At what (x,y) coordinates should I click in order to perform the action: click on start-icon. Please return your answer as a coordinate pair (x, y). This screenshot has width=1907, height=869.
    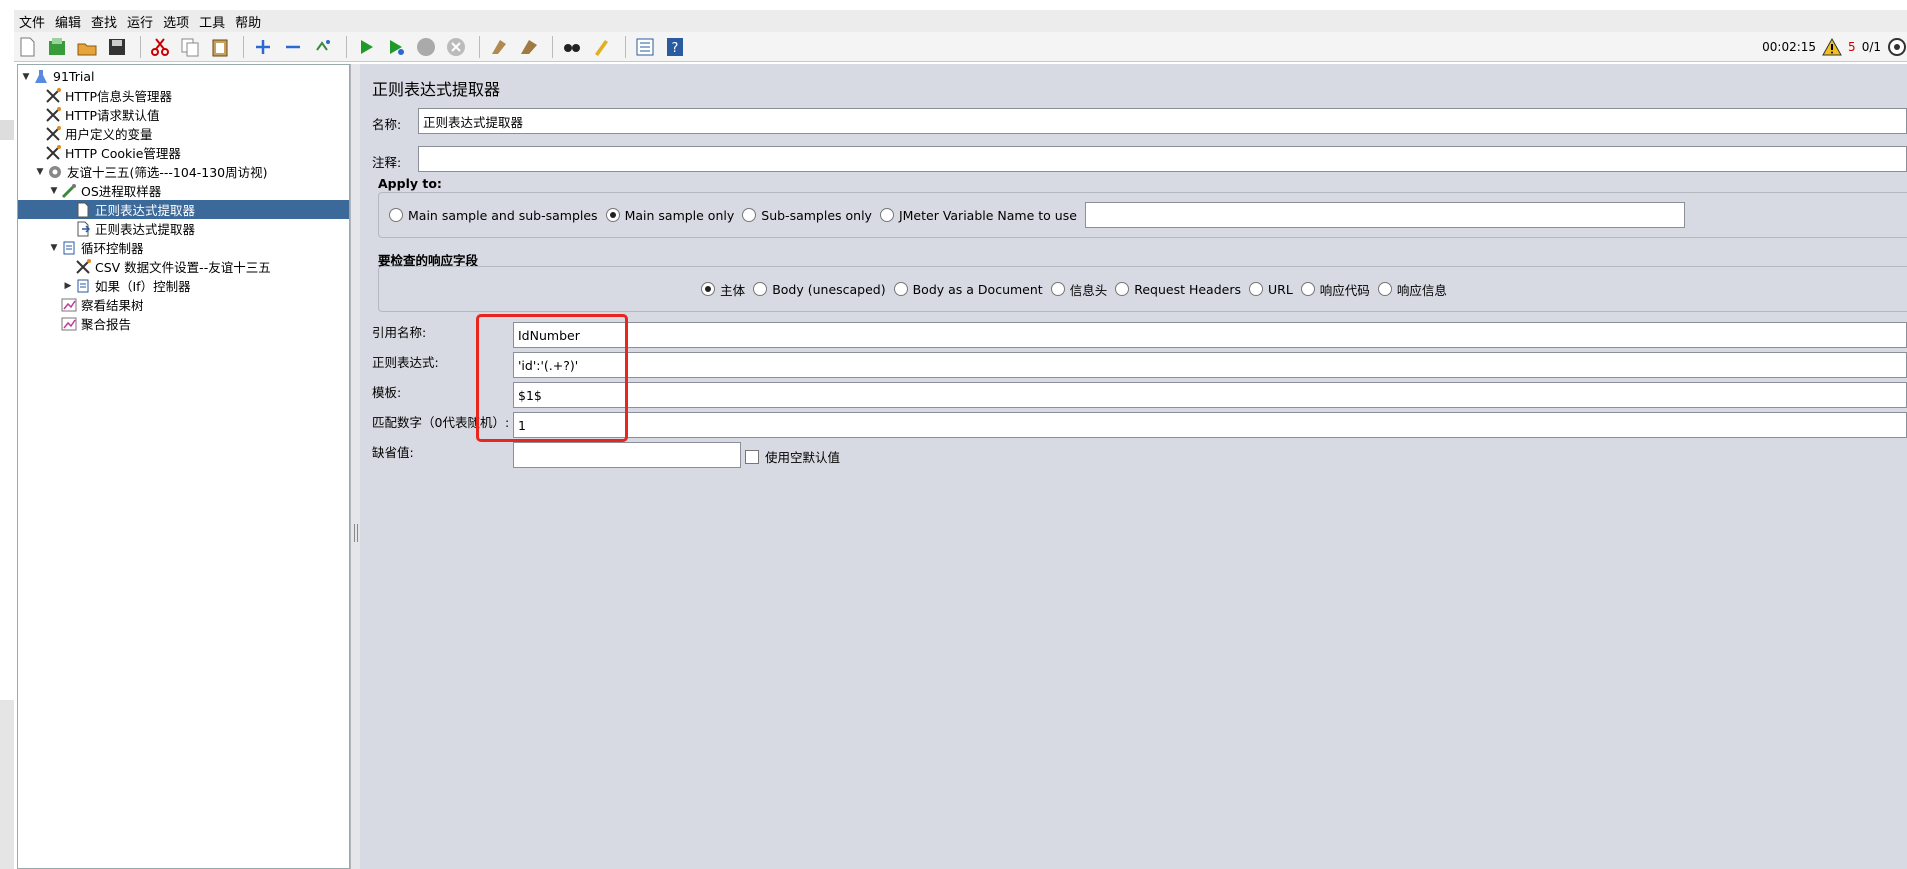
    Looking at the image, I should click on (366, 47).